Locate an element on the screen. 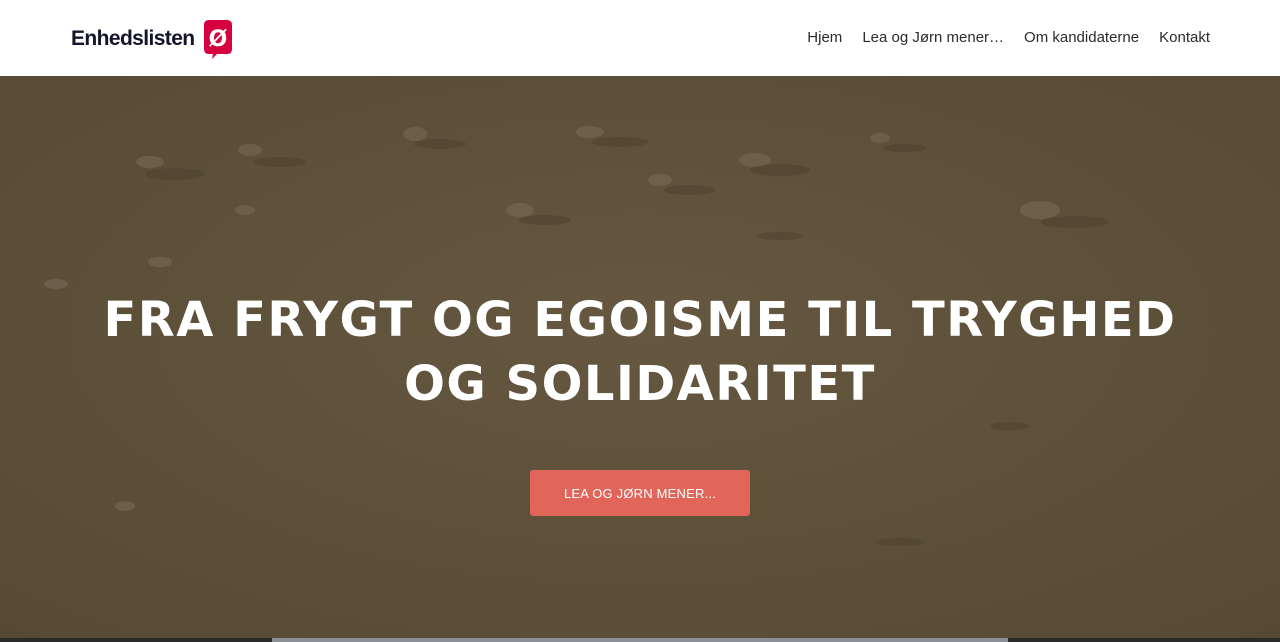 The width and height of the screenshot is (1280, 642). hero-headline-line-2: OG SOLIDARITET is located at coordinates (640, 384).